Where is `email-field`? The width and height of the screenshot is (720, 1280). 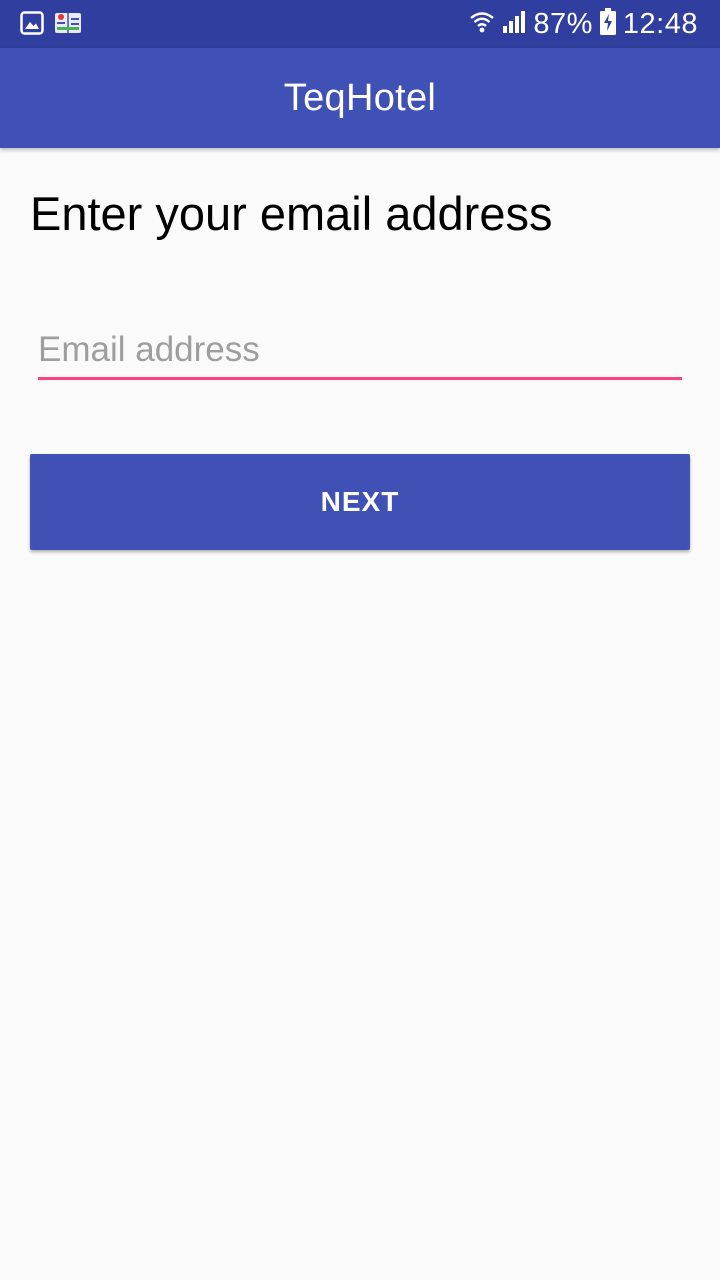
email-field is located at coordinates (360, 351).